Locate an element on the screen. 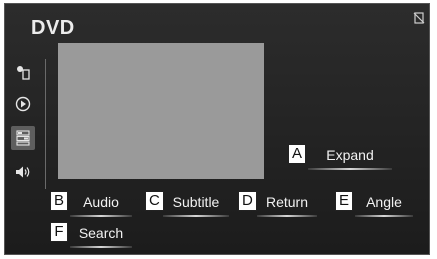 Image resolution: width=437 pixels, height=259 pixels. speaker-icon is located at coordinates (23, 172).